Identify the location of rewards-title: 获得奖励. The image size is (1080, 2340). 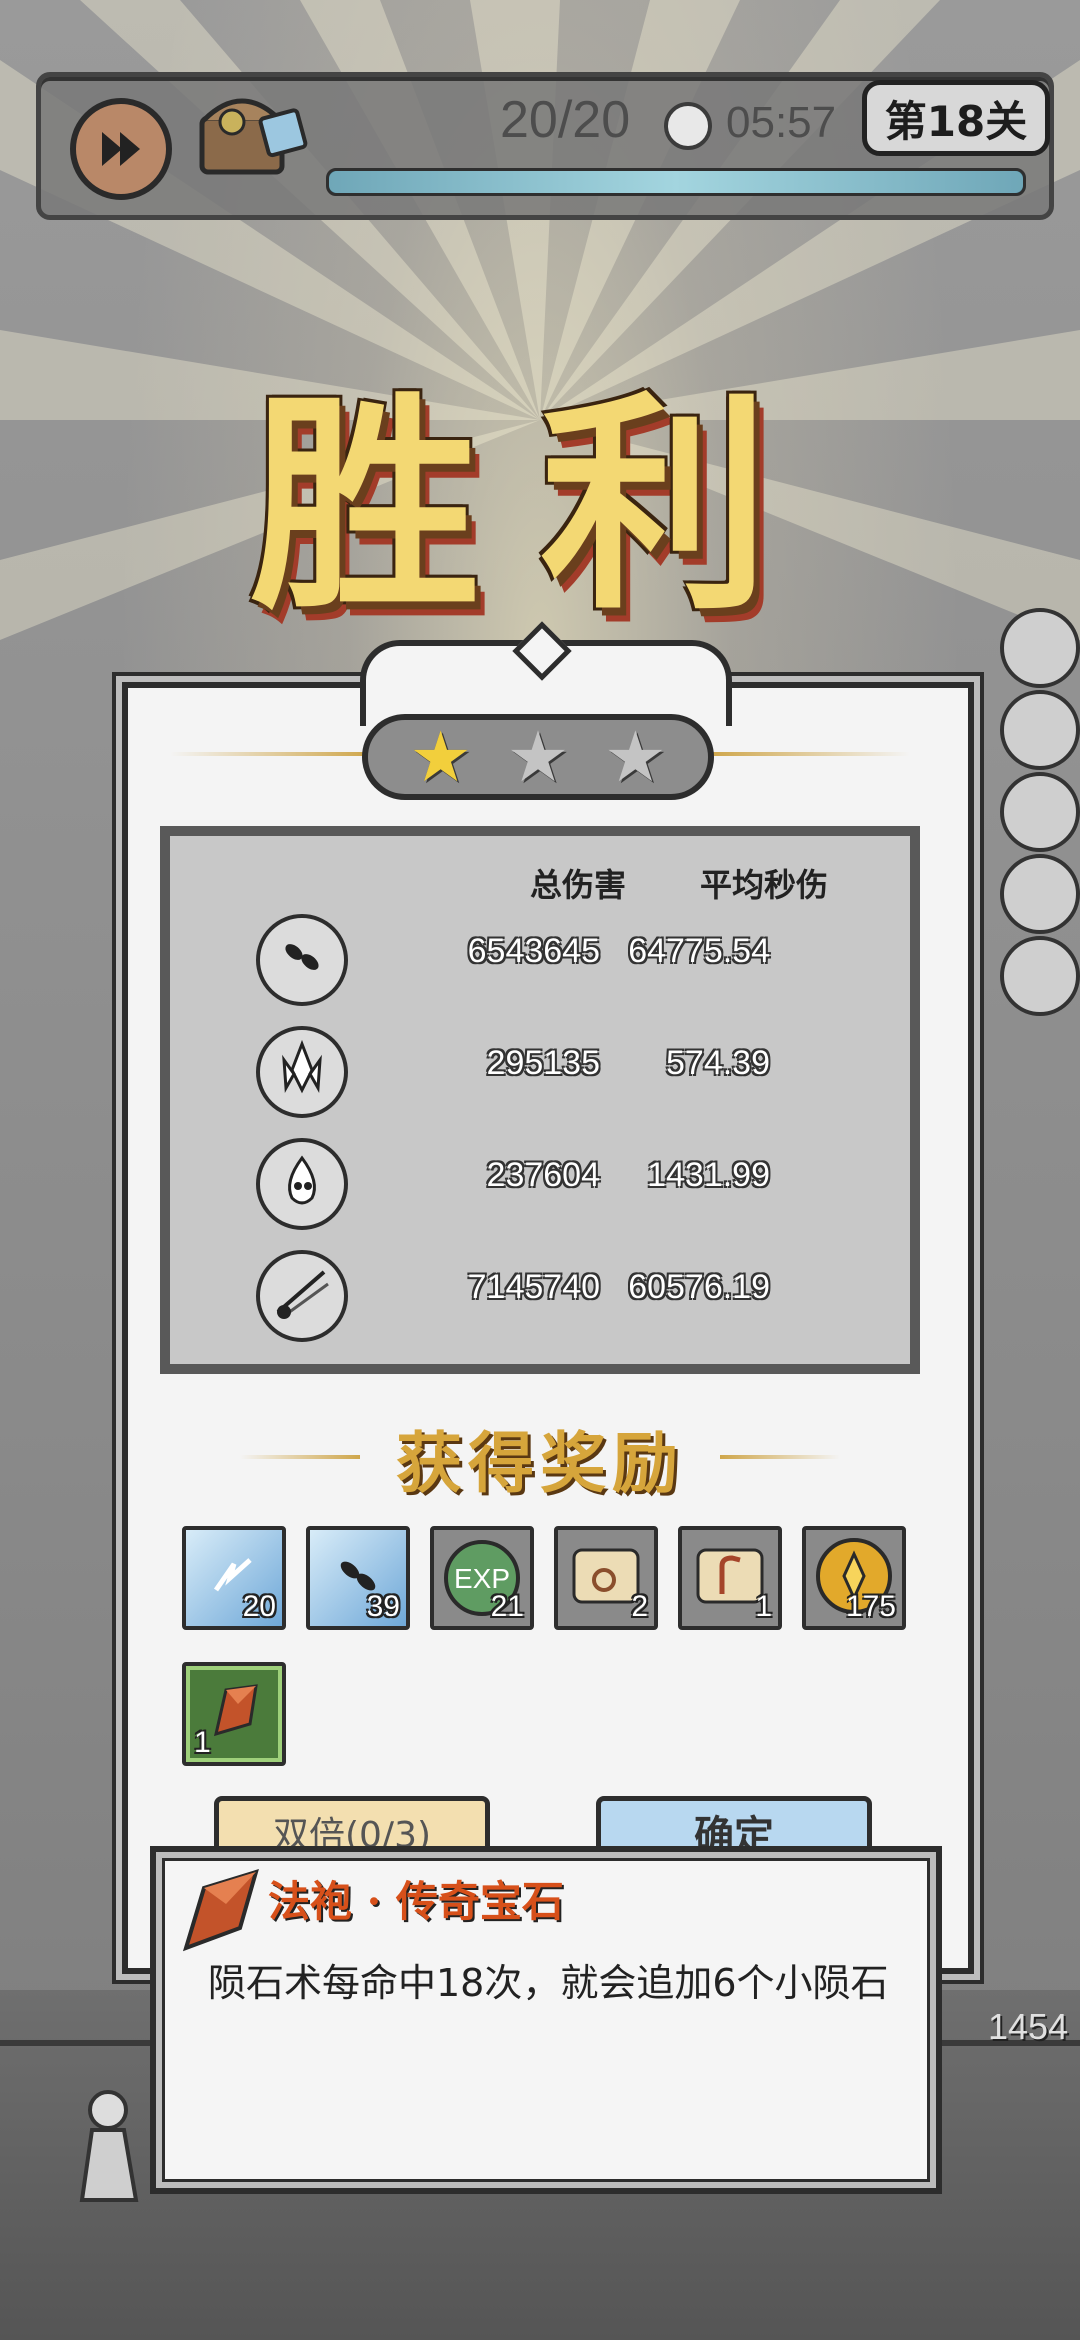
(540, 1463).